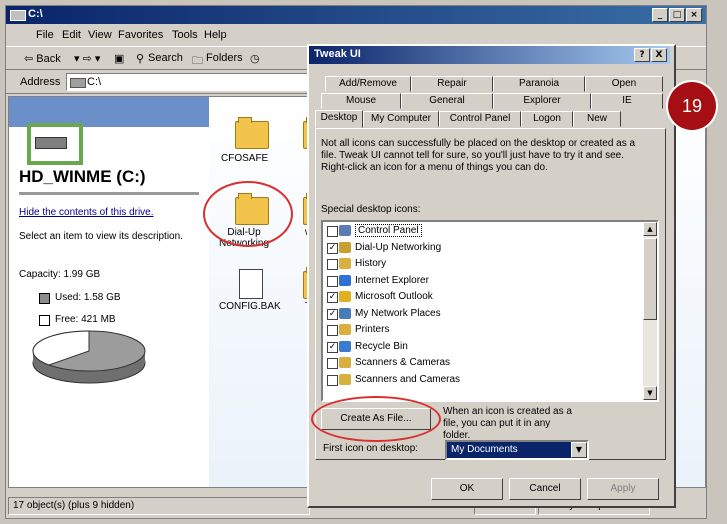 The image size is (727, 524). What do you see at coordinates (392, 280) in the screenshot?
I see `list-item-label: Internet Explorer` at bounding box center [392, 280].